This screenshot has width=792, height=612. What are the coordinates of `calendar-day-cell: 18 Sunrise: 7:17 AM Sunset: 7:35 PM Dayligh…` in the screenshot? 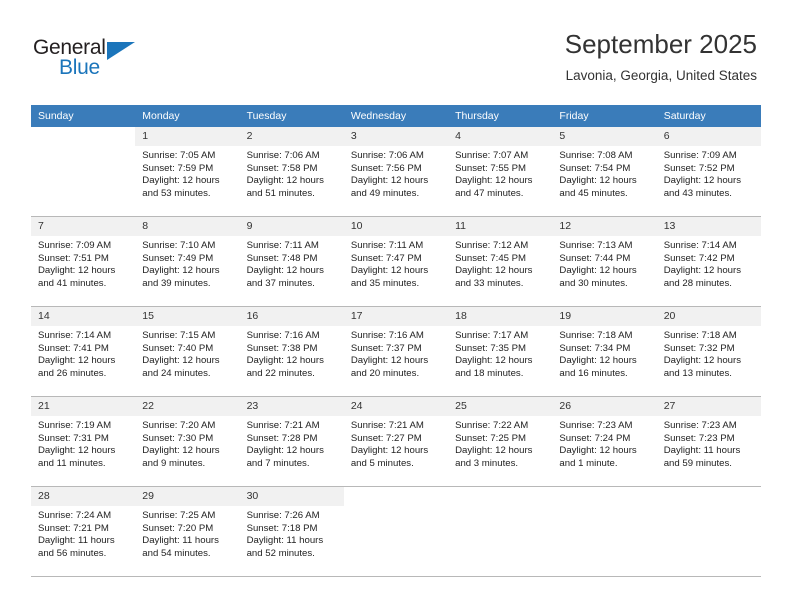 It's located at (500, 351).